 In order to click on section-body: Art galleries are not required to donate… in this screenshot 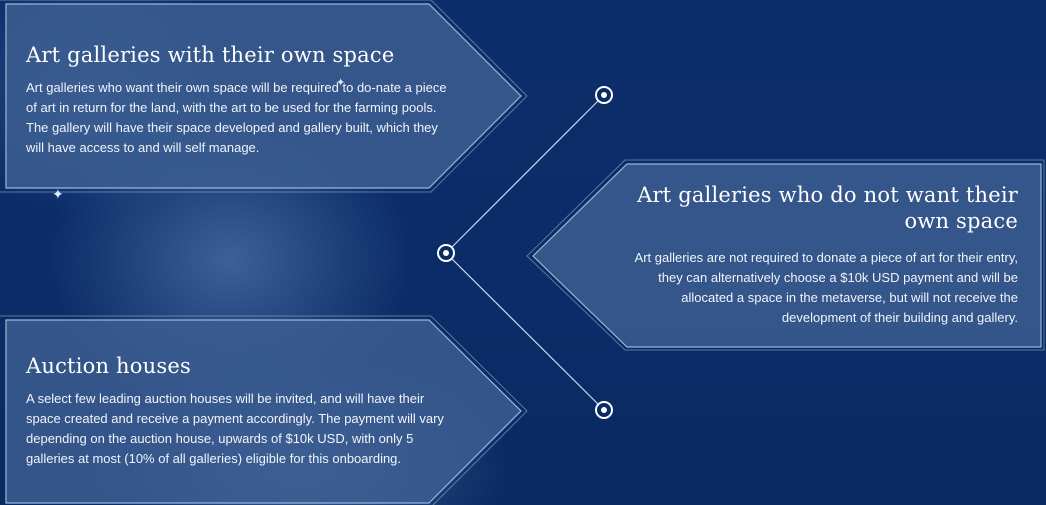, I will do `click(826, 287)`.